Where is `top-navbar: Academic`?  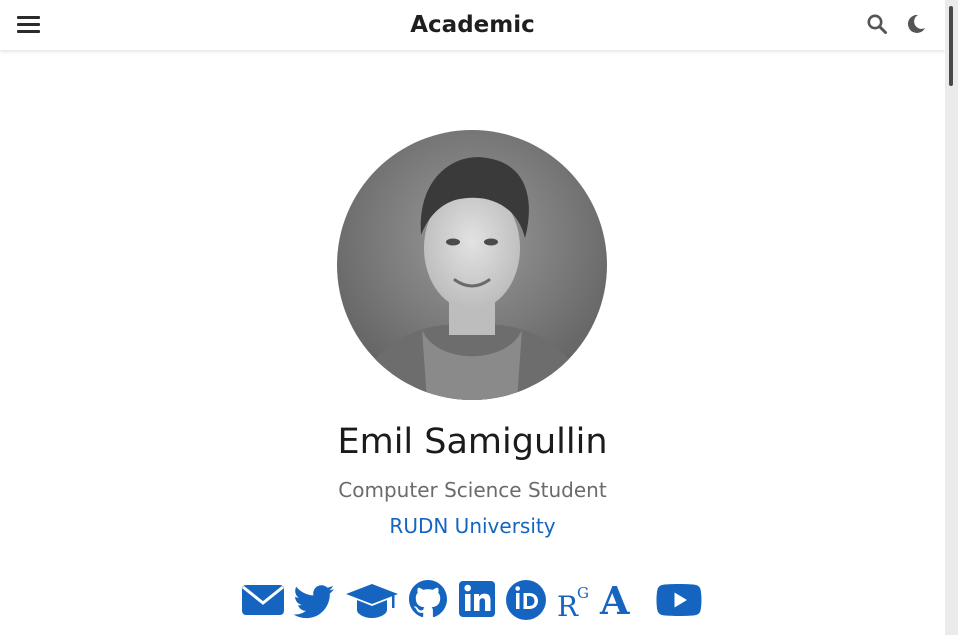 top-navbar: Academic is located at coordinates (472, 25).